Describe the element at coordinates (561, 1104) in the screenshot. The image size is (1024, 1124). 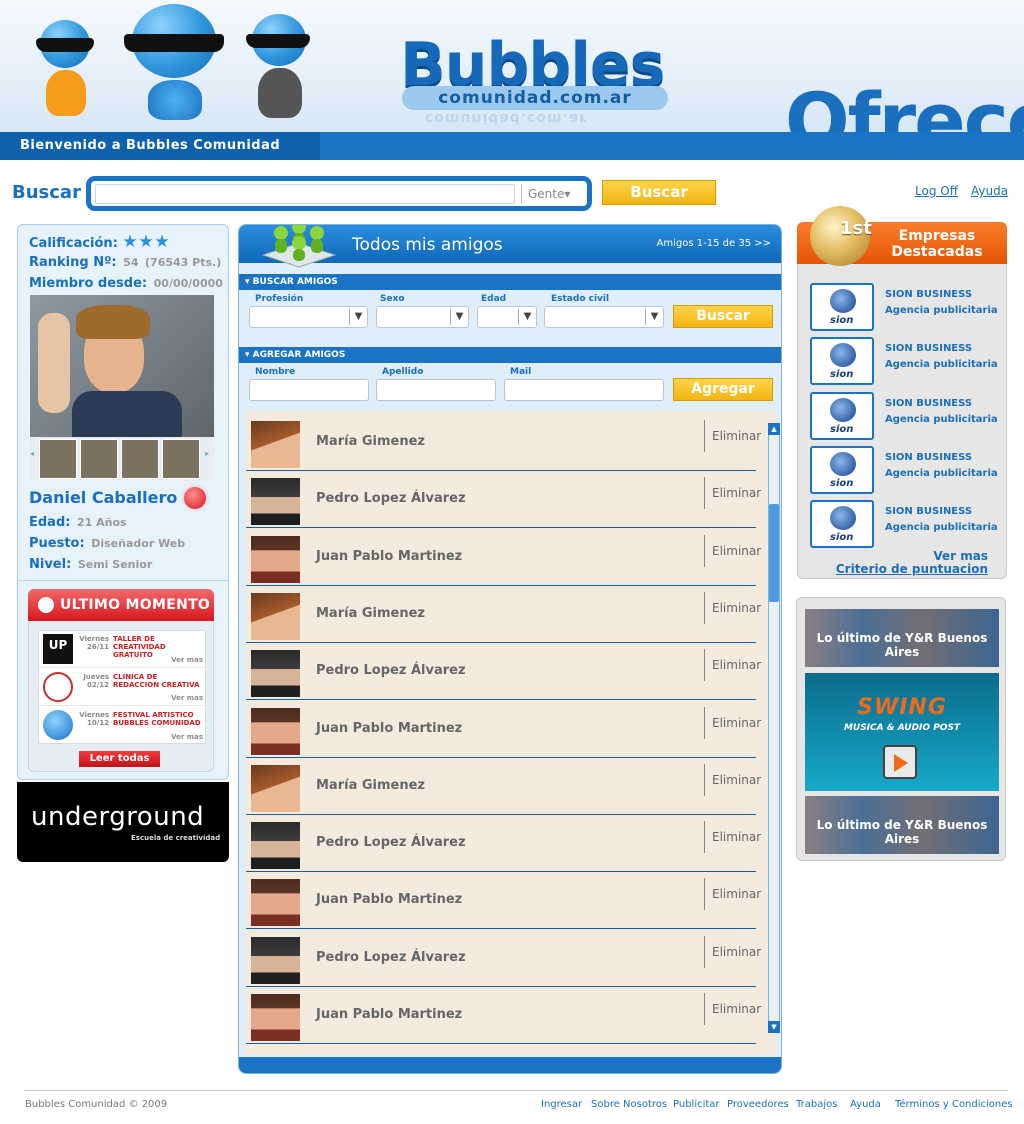
I see `footer-link: Ingresar` at that location.